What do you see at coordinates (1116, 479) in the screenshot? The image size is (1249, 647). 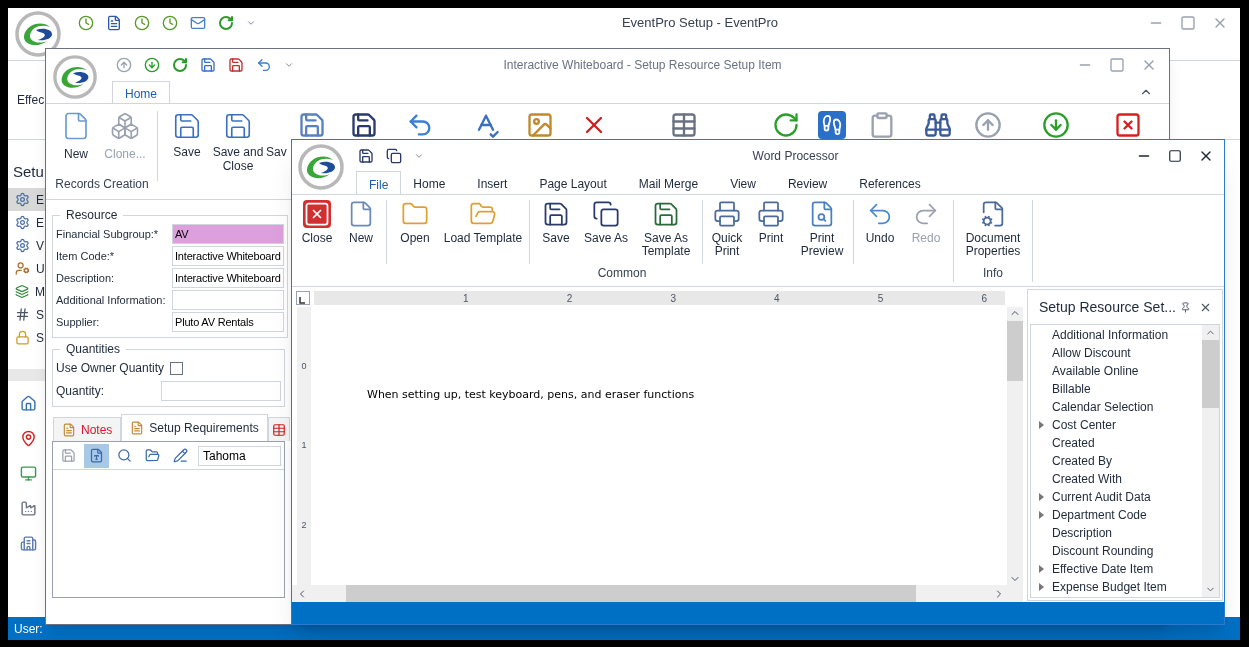 I see `list-item: Created With` at bounding box center [1116, 479].